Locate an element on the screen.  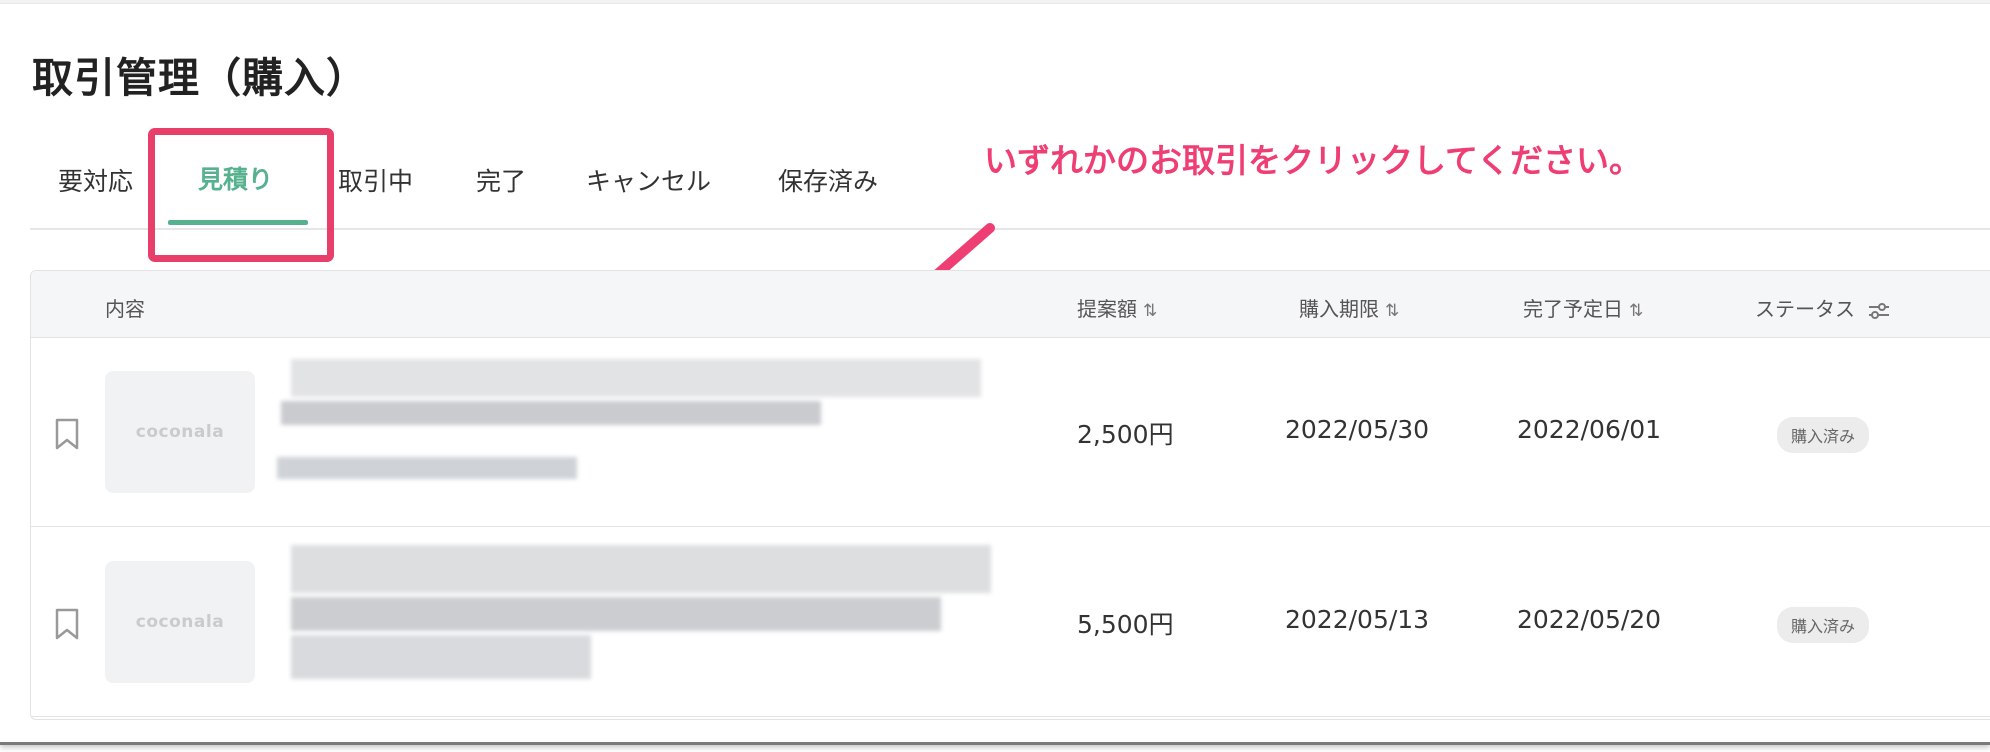
tab-action-required: 要対応 is located at coordinates (95, 180).